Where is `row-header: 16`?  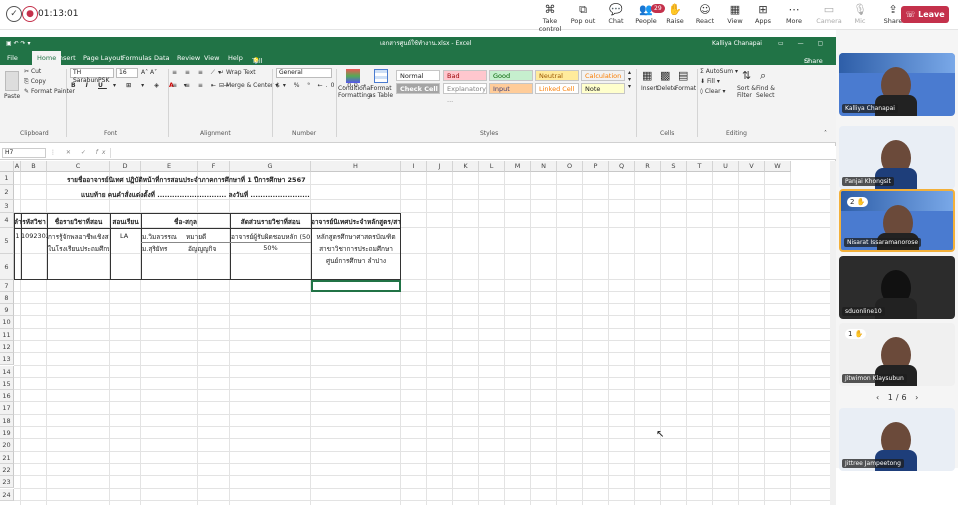 row-header: 16 is located at coordinates (7, 396).